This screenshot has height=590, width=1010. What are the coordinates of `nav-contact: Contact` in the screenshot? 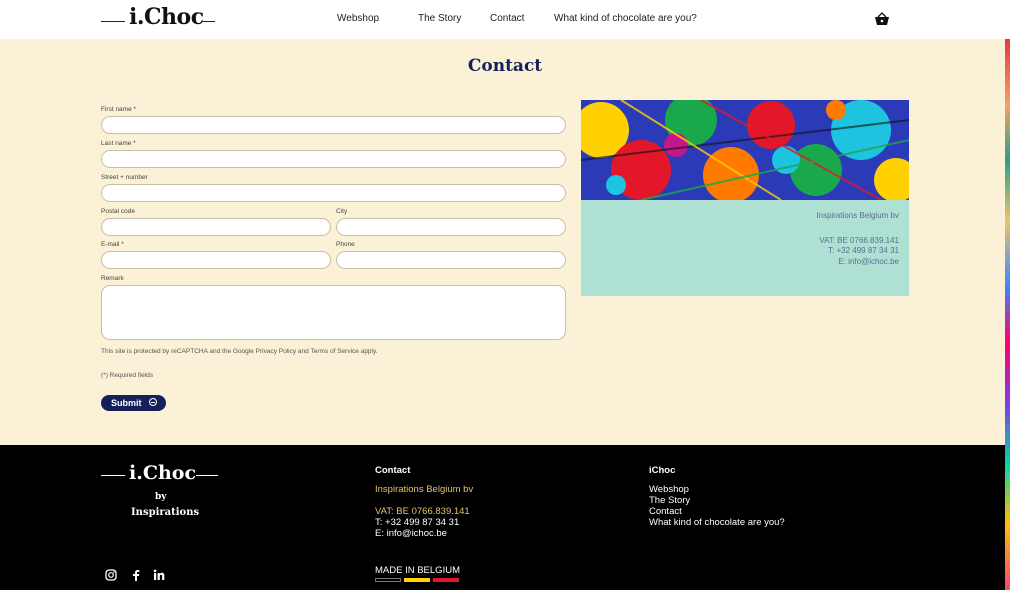 It's located at (507, 18).